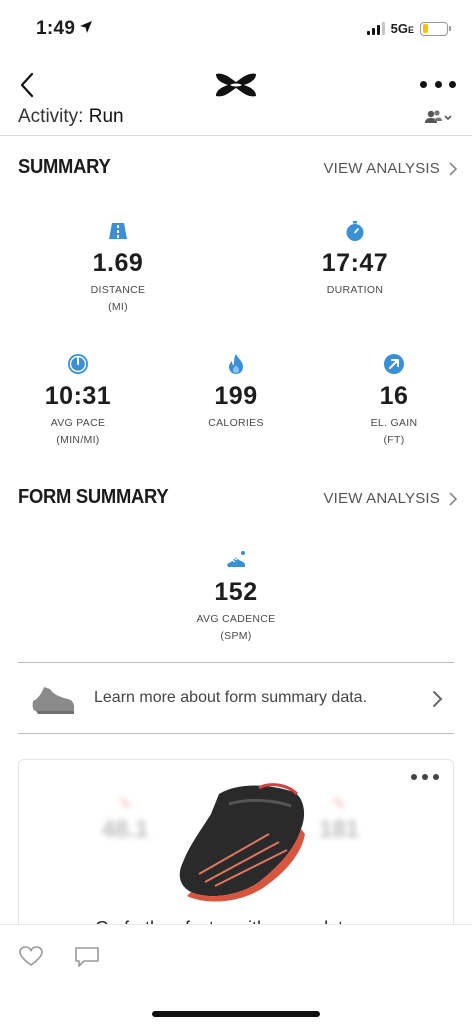 The image size is (472, 1024). What do you see at coordinates (394, 364) in the screenshot?
I see `arrow-up-right-icon` at bounding box center [394, 364].